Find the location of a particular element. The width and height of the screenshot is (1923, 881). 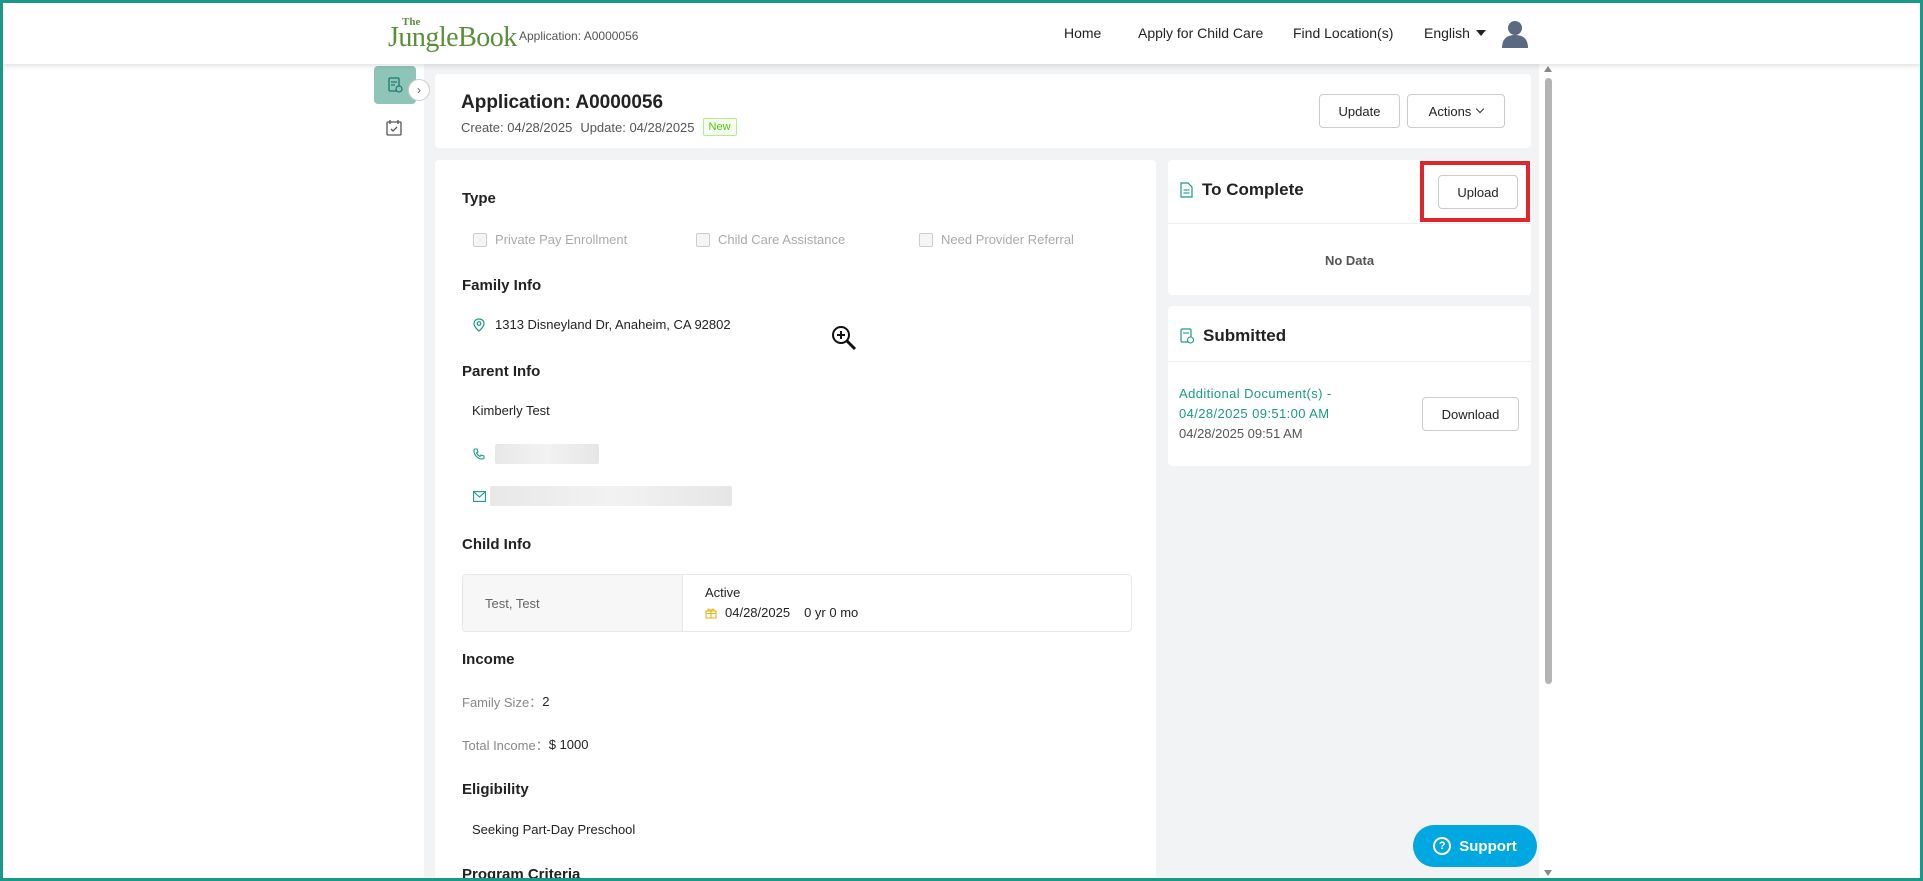

total-income-row: Total Income： $ 1000 is located at coordinates (525, 744).